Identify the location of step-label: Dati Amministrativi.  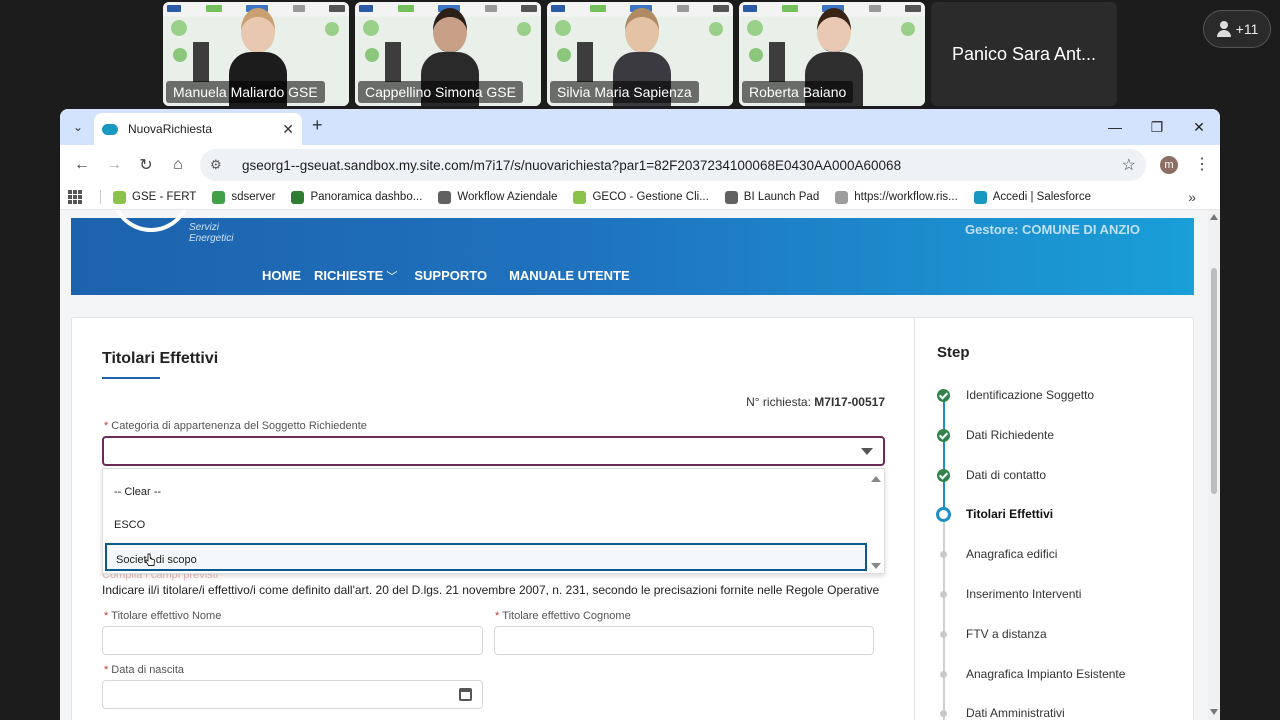
(1015, 713).